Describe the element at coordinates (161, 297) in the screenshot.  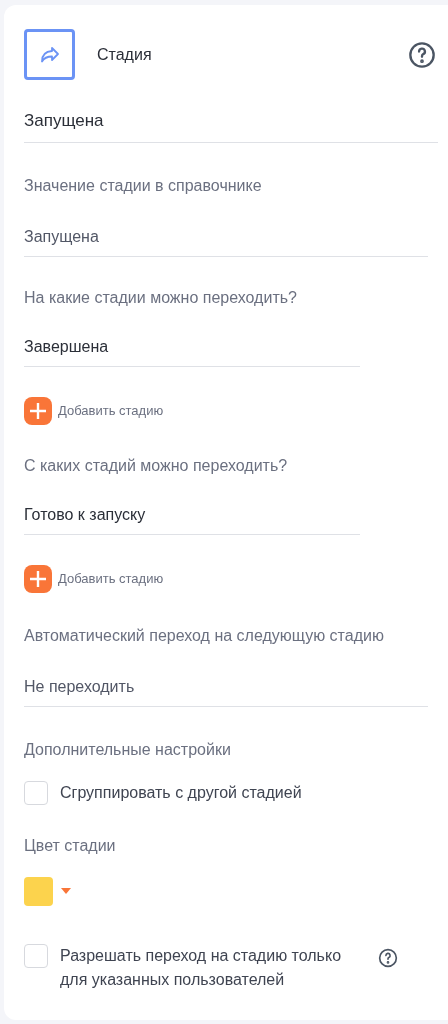
I see `section-label: На какие стадии можно переходить?` at that location.